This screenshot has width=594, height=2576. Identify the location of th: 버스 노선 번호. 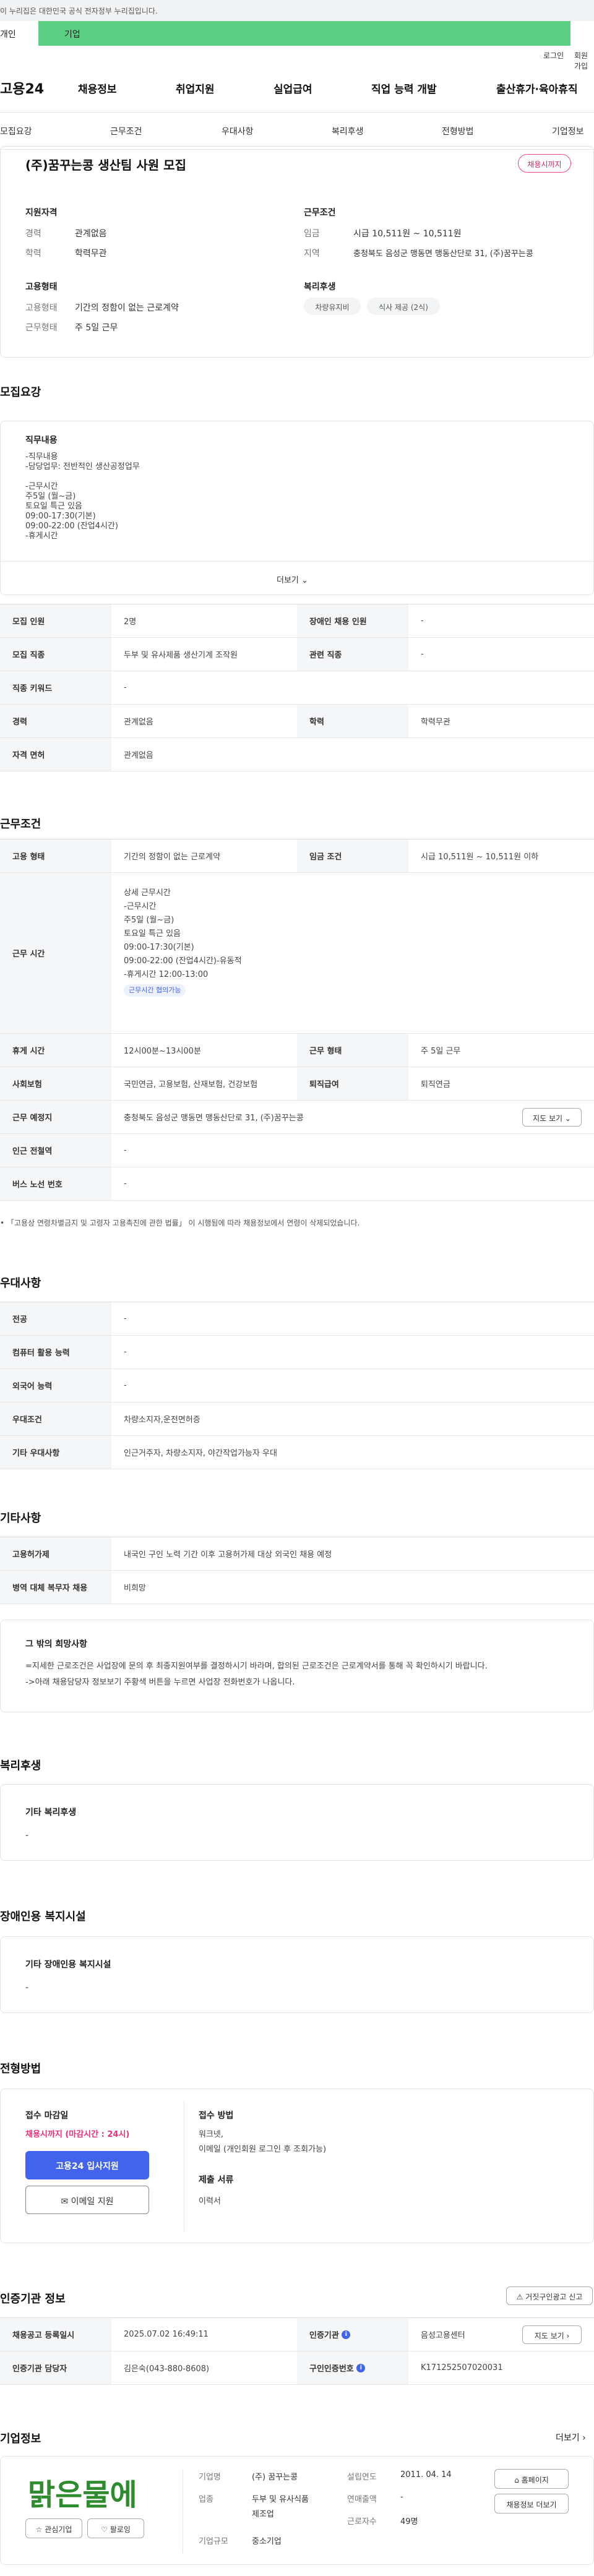
(55, 1183).